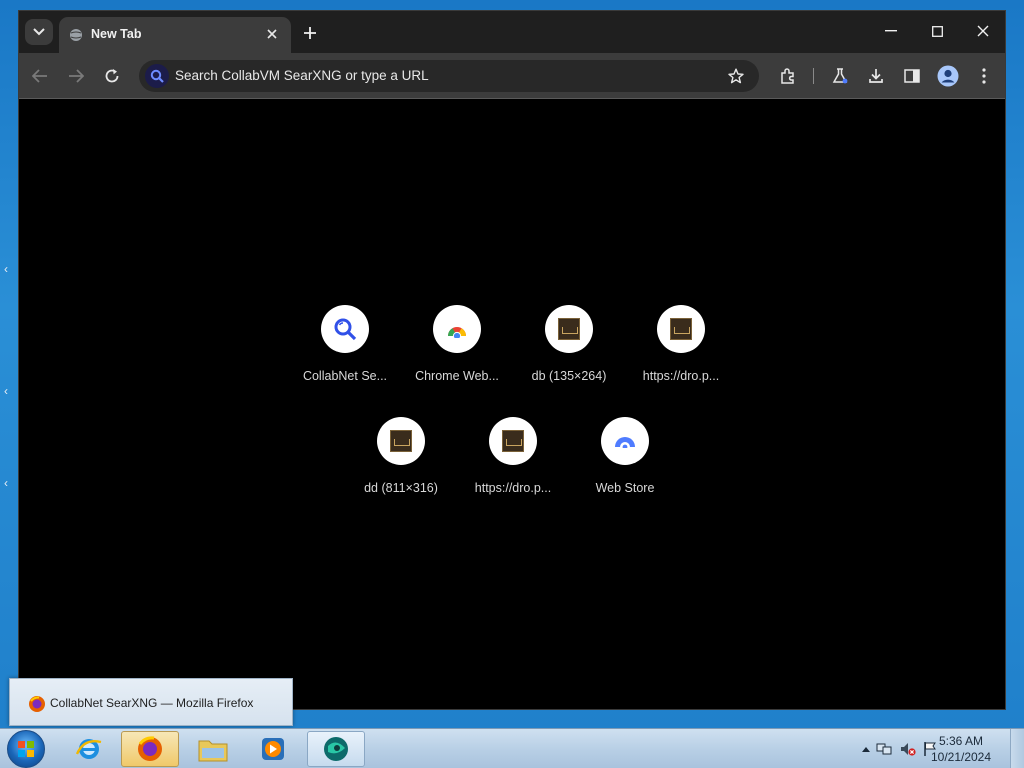 This screenshot has height=768, width=1024. I want to click on menu-icon, so click(984, 76).